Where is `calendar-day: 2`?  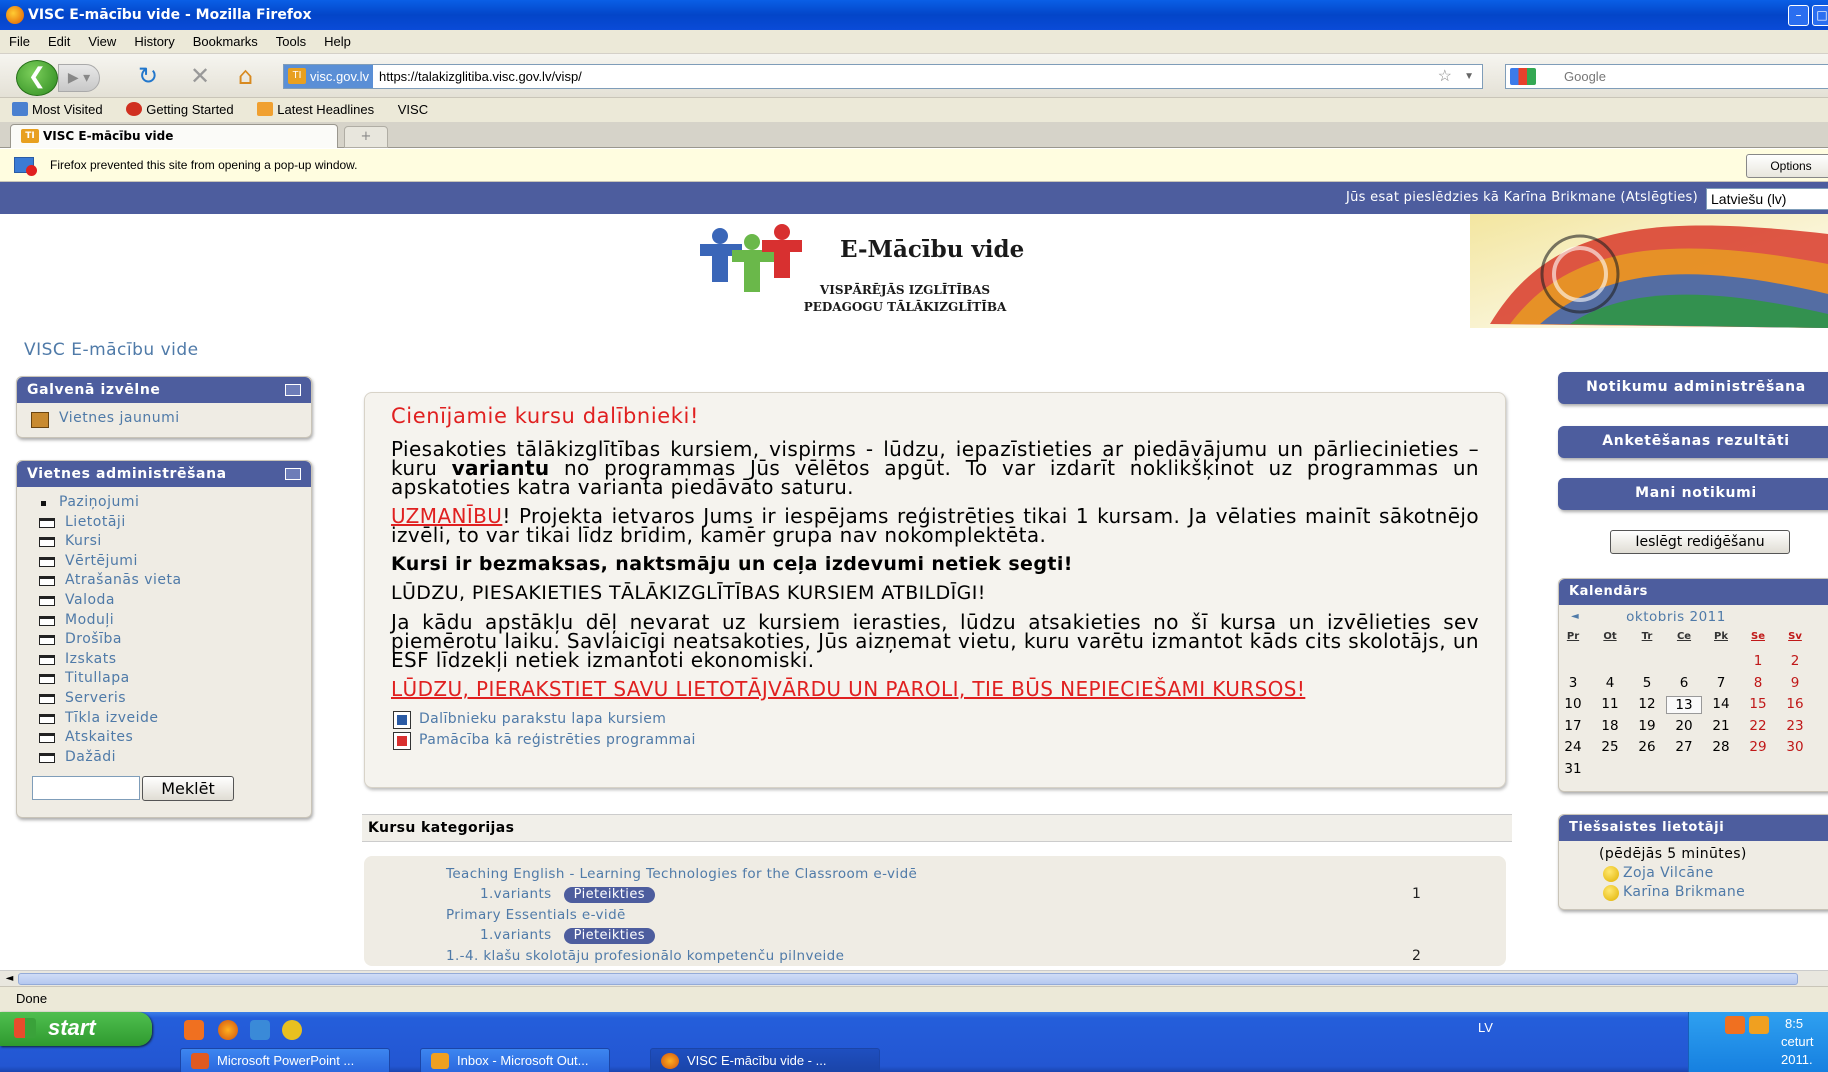 calendar-day: 2 is located at coordinates (1795, 661).